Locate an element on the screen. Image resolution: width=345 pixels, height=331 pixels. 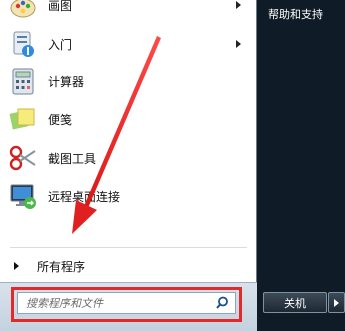
program-label: 远程桌面连接 is located at coordinates (84, 196).